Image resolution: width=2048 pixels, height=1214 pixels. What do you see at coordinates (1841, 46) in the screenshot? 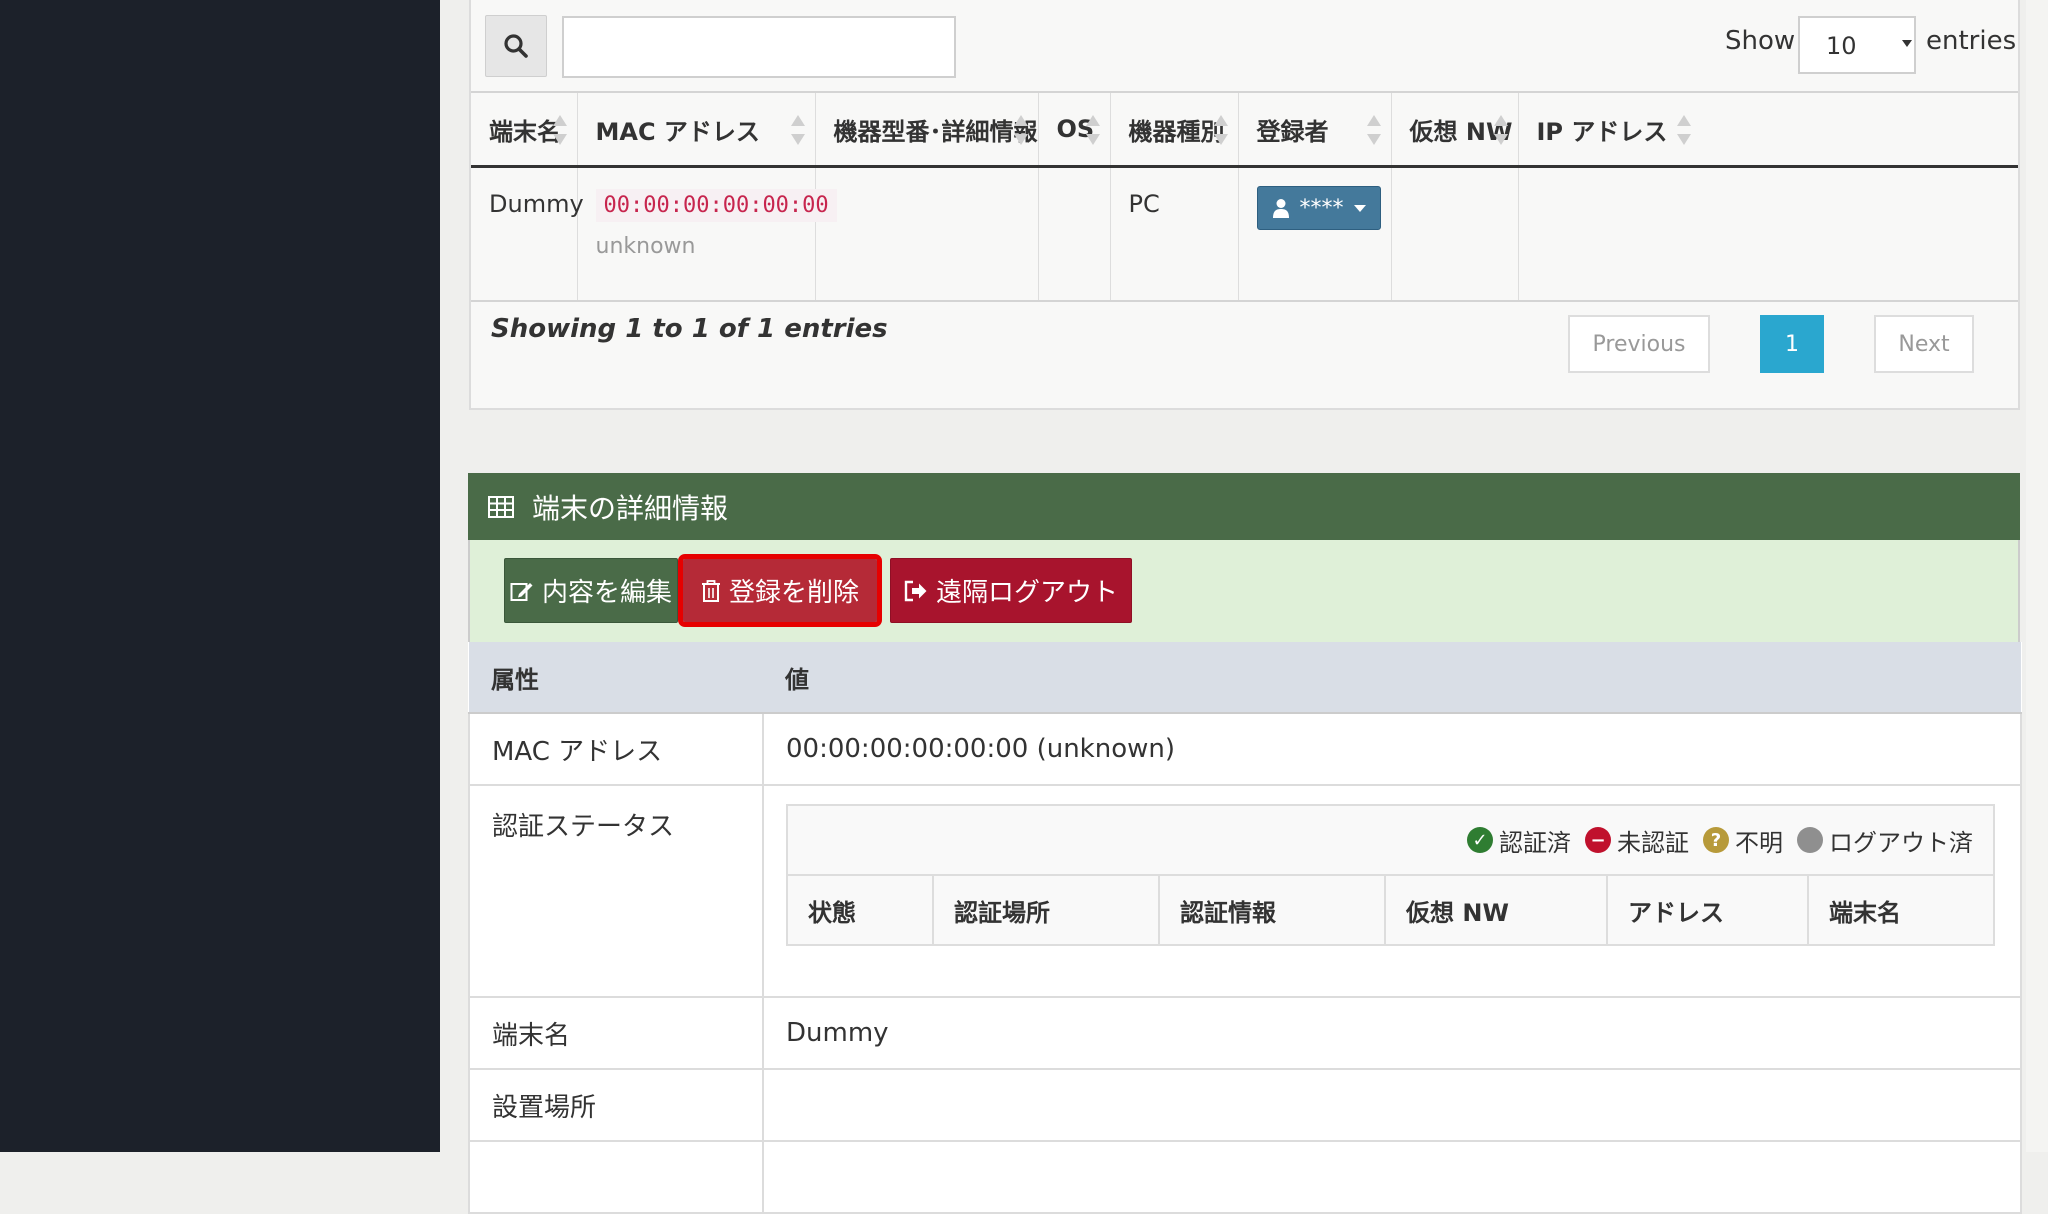
I see `entries-value: 10` at bounding box center [1841, 46].